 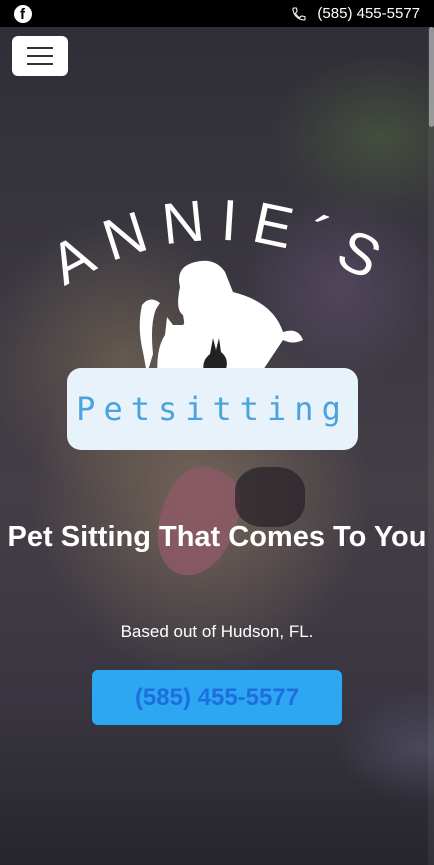 I want to click on facebook-icon: f, so click(x=23, y=13).